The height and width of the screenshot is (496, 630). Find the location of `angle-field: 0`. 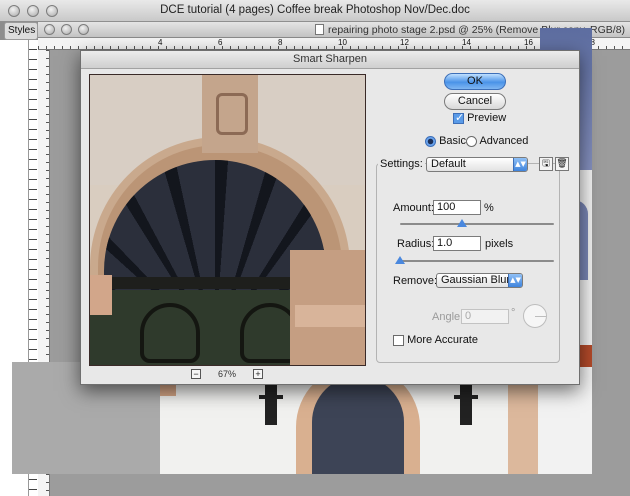

angle-field: 0 is located at coordinates (485, 316).